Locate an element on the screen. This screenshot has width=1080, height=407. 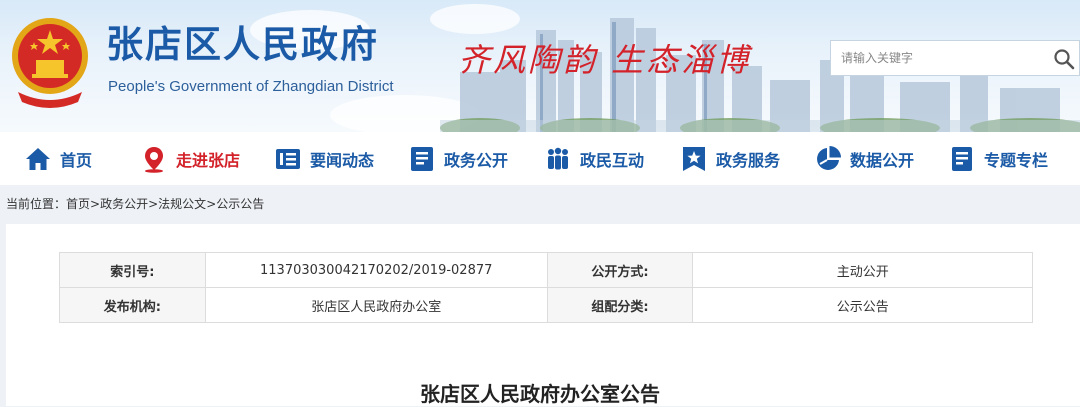
nav-item-news: 要闻动态 is located at coordinates (324, 158).